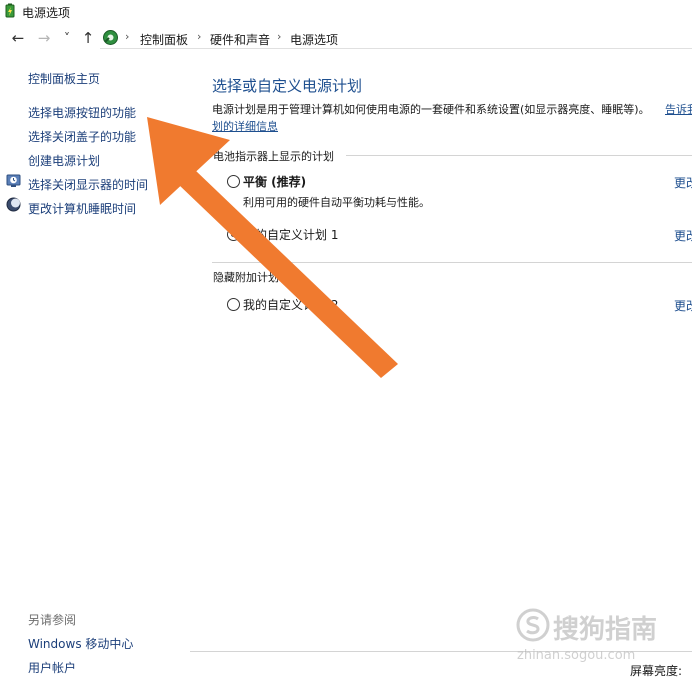 This screenshot has height=692, width=692. What do you see at coordinates (576, 655) in the screenshot?
I see `watermark-url: zhinan.sogou.com` at bounding box center [576, 655].